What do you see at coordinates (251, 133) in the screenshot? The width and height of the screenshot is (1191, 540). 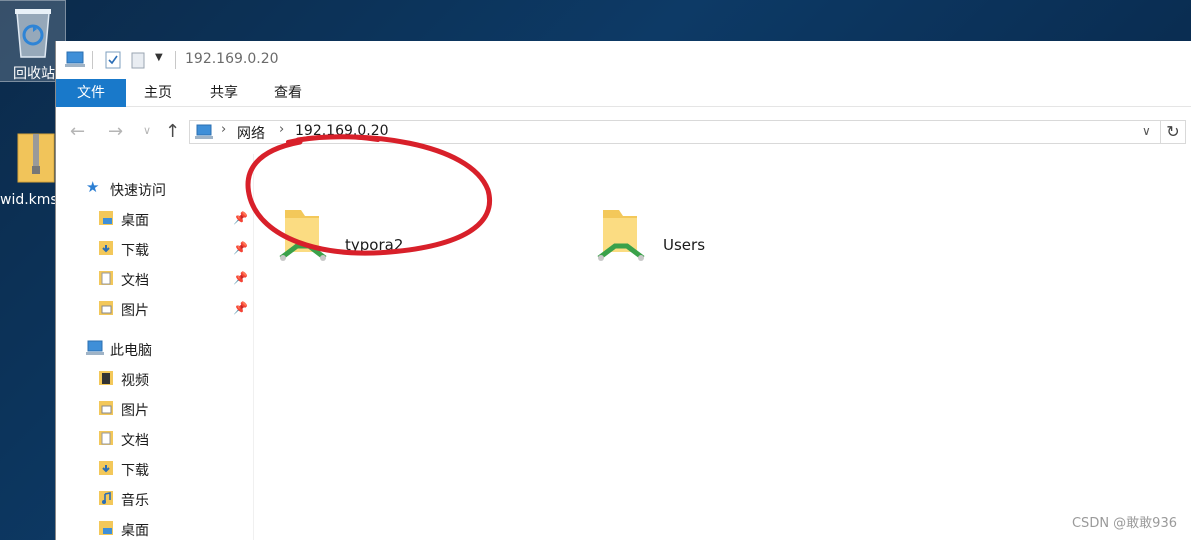 I see `breadcrumb-network: 网络` at bounding box center [251, 133].